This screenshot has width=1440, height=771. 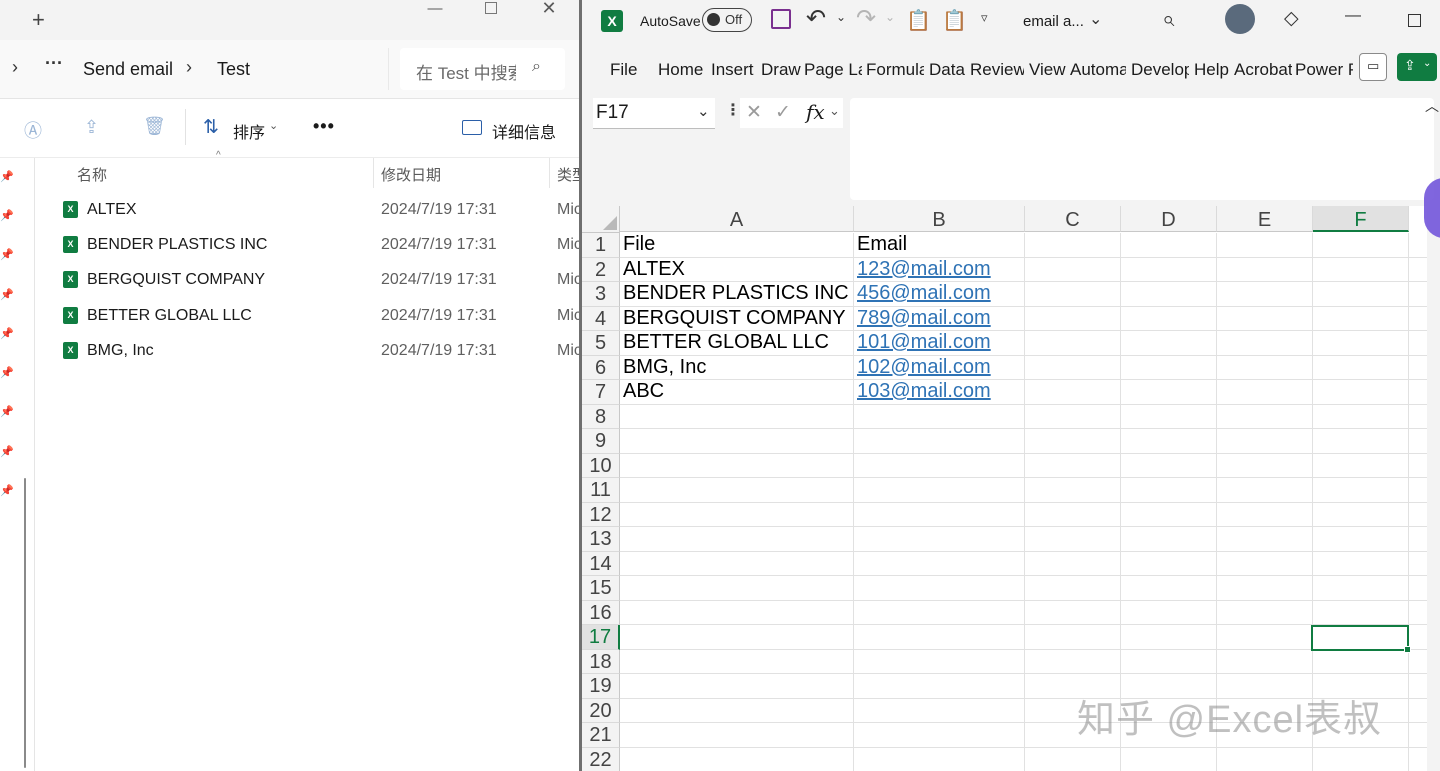 I want to click on comments-button: ▭, so click(x=1373, y=67).